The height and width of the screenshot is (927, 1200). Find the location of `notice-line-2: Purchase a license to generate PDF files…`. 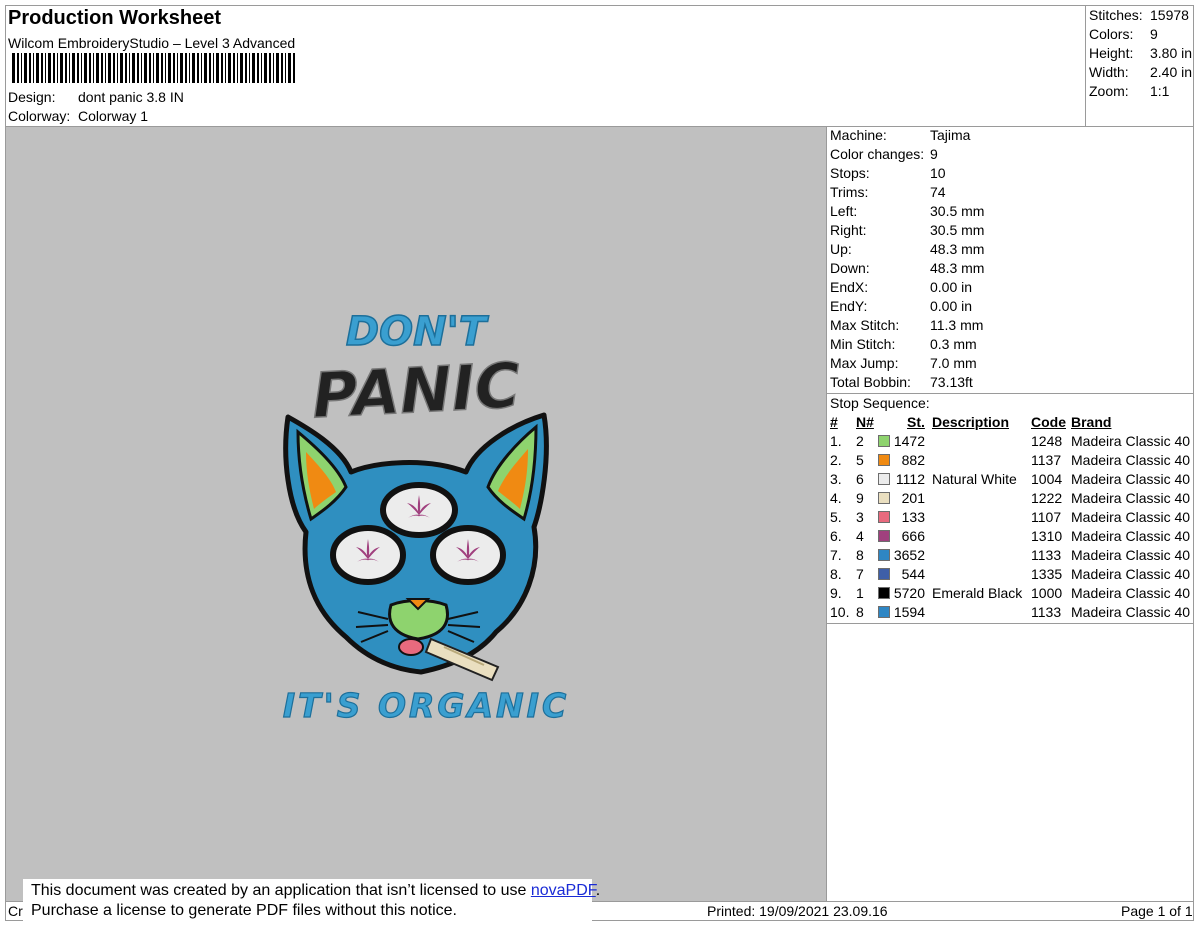

notice-line-2: Purchase a license to generate PDF files… is located at coordinates (244, 910).